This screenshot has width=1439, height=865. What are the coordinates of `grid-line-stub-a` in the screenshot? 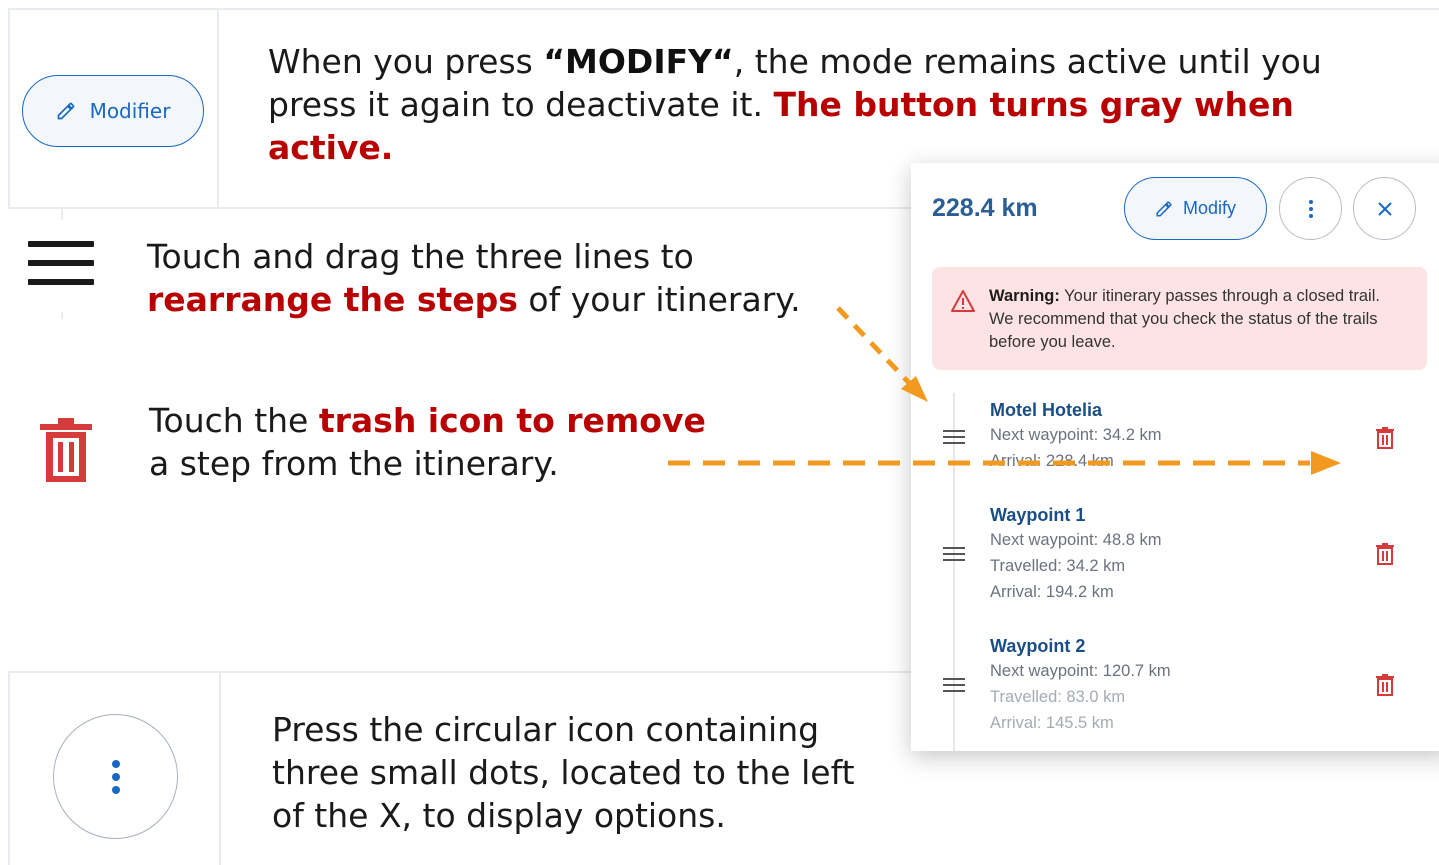 It's located at (62, 214).